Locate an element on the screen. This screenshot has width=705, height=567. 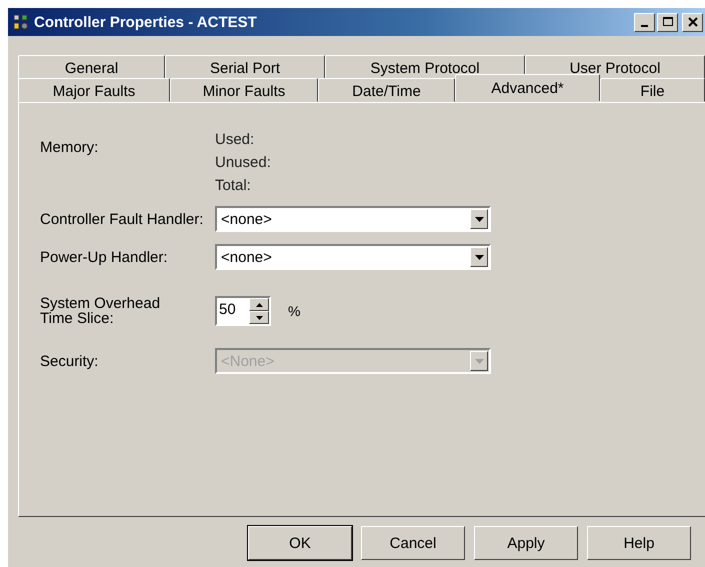
field-label: Power-Up Handler: is located at coordinates (104, 257).